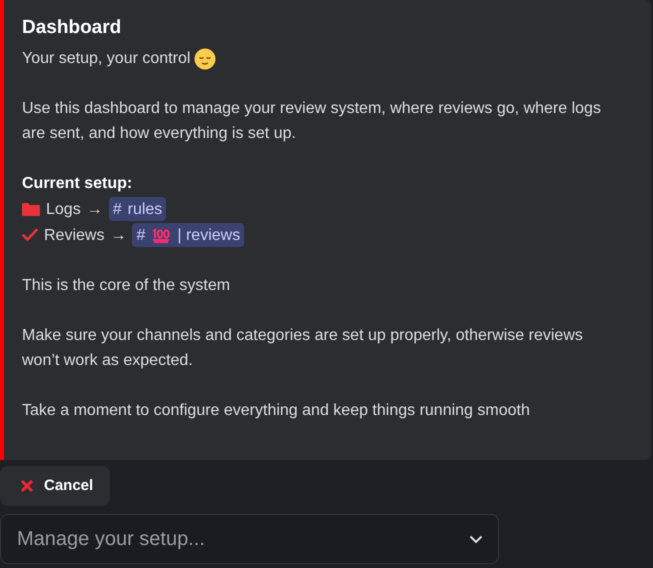 The height and width of the screenshot is (568, 653). Describe the element at coordinates (127, 286) in the screenshot. I see `paragraph-text: This is the core of the system` at that location.